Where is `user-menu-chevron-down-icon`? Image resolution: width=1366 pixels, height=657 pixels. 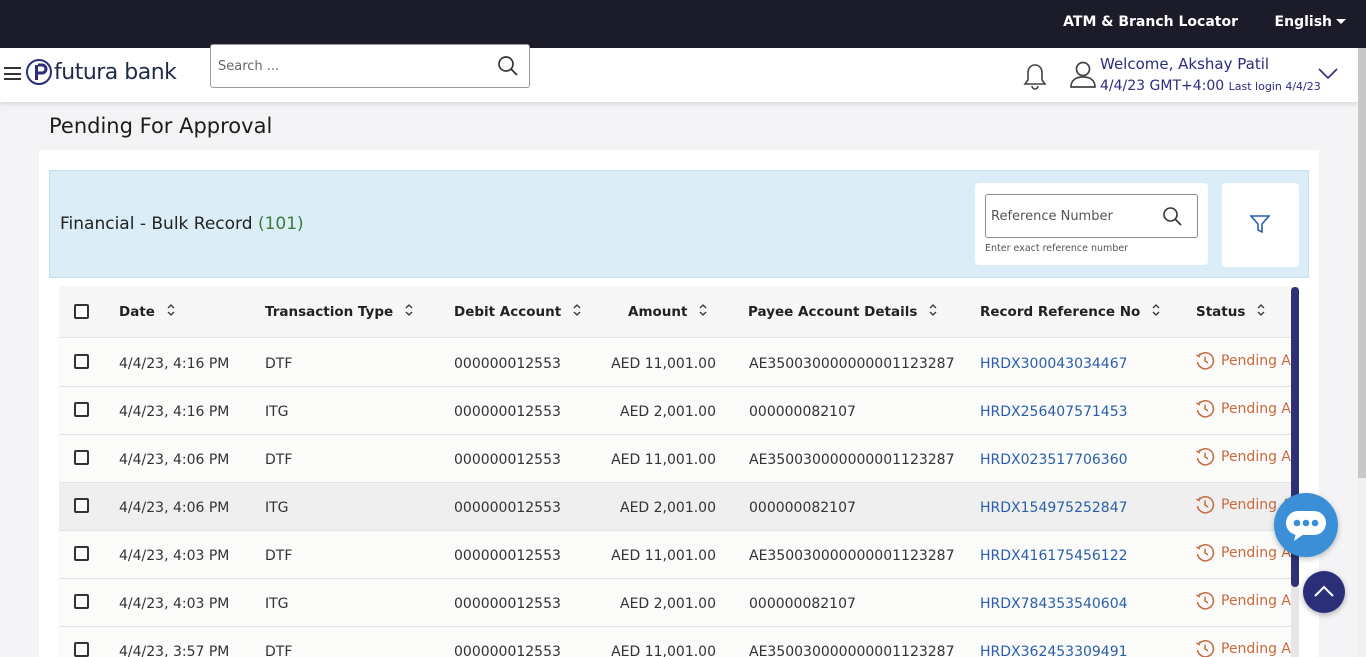 user-menu-chevron-down-icon is located at coordinates (1328, 74).